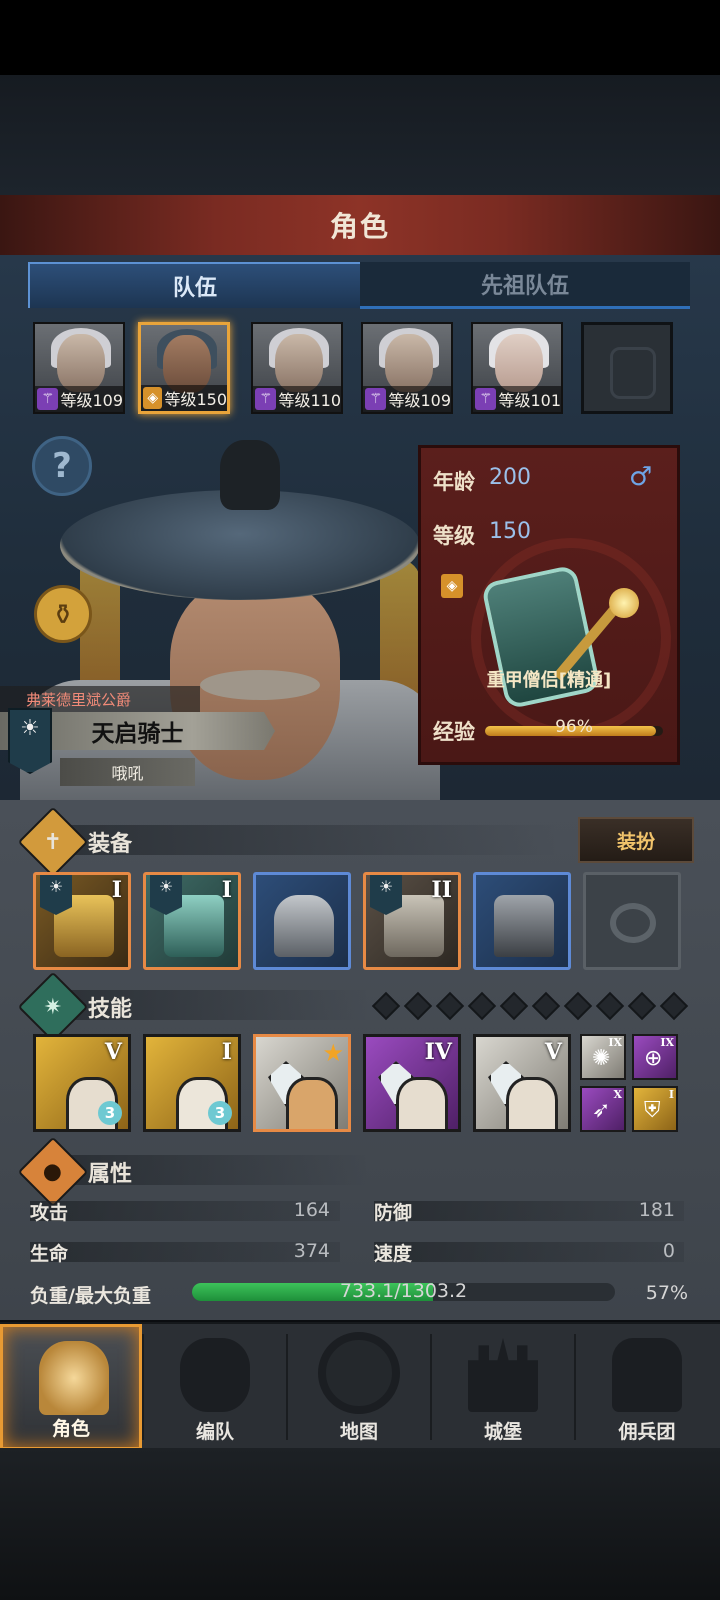 The width and height of the screenshot is (720, 1600). I want to click on ring-icon, so click(633, 923).